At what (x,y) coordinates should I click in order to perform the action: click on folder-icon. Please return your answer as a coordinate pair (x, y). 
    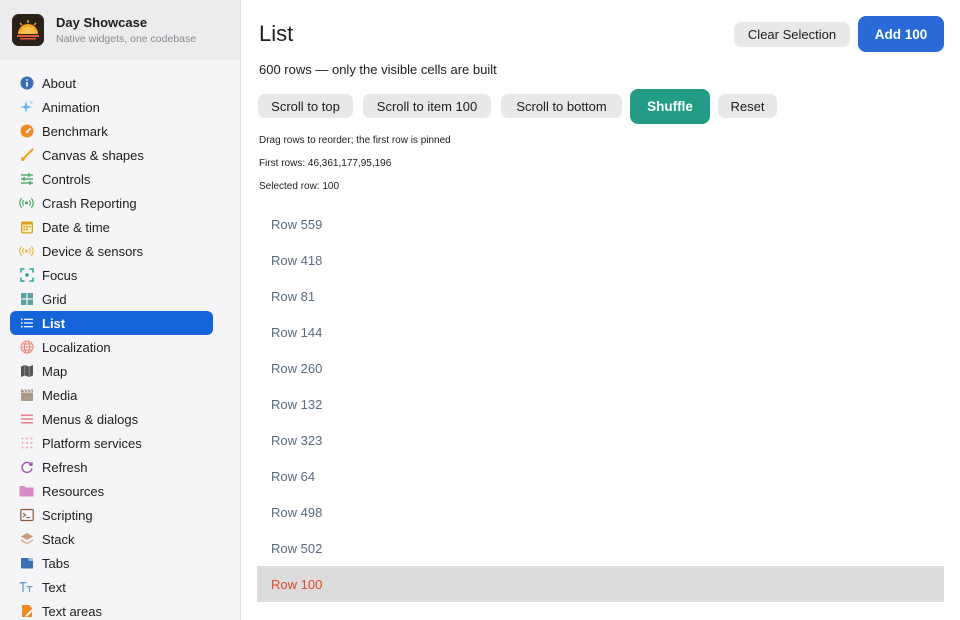
    Looking at the image, I should click on (26, 491).